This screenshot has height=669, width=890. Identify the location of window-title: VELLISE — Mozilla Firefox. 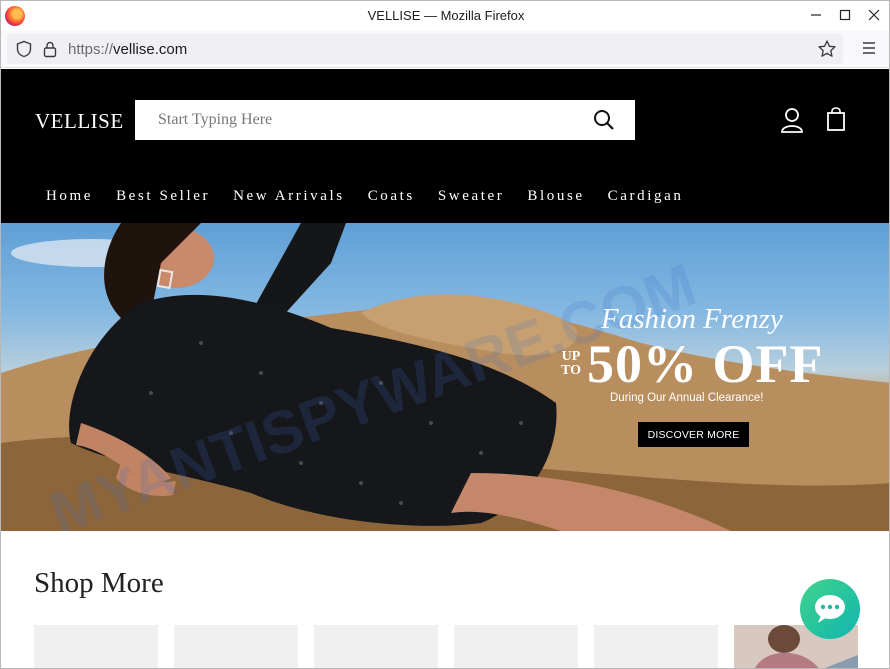
(446, 15).